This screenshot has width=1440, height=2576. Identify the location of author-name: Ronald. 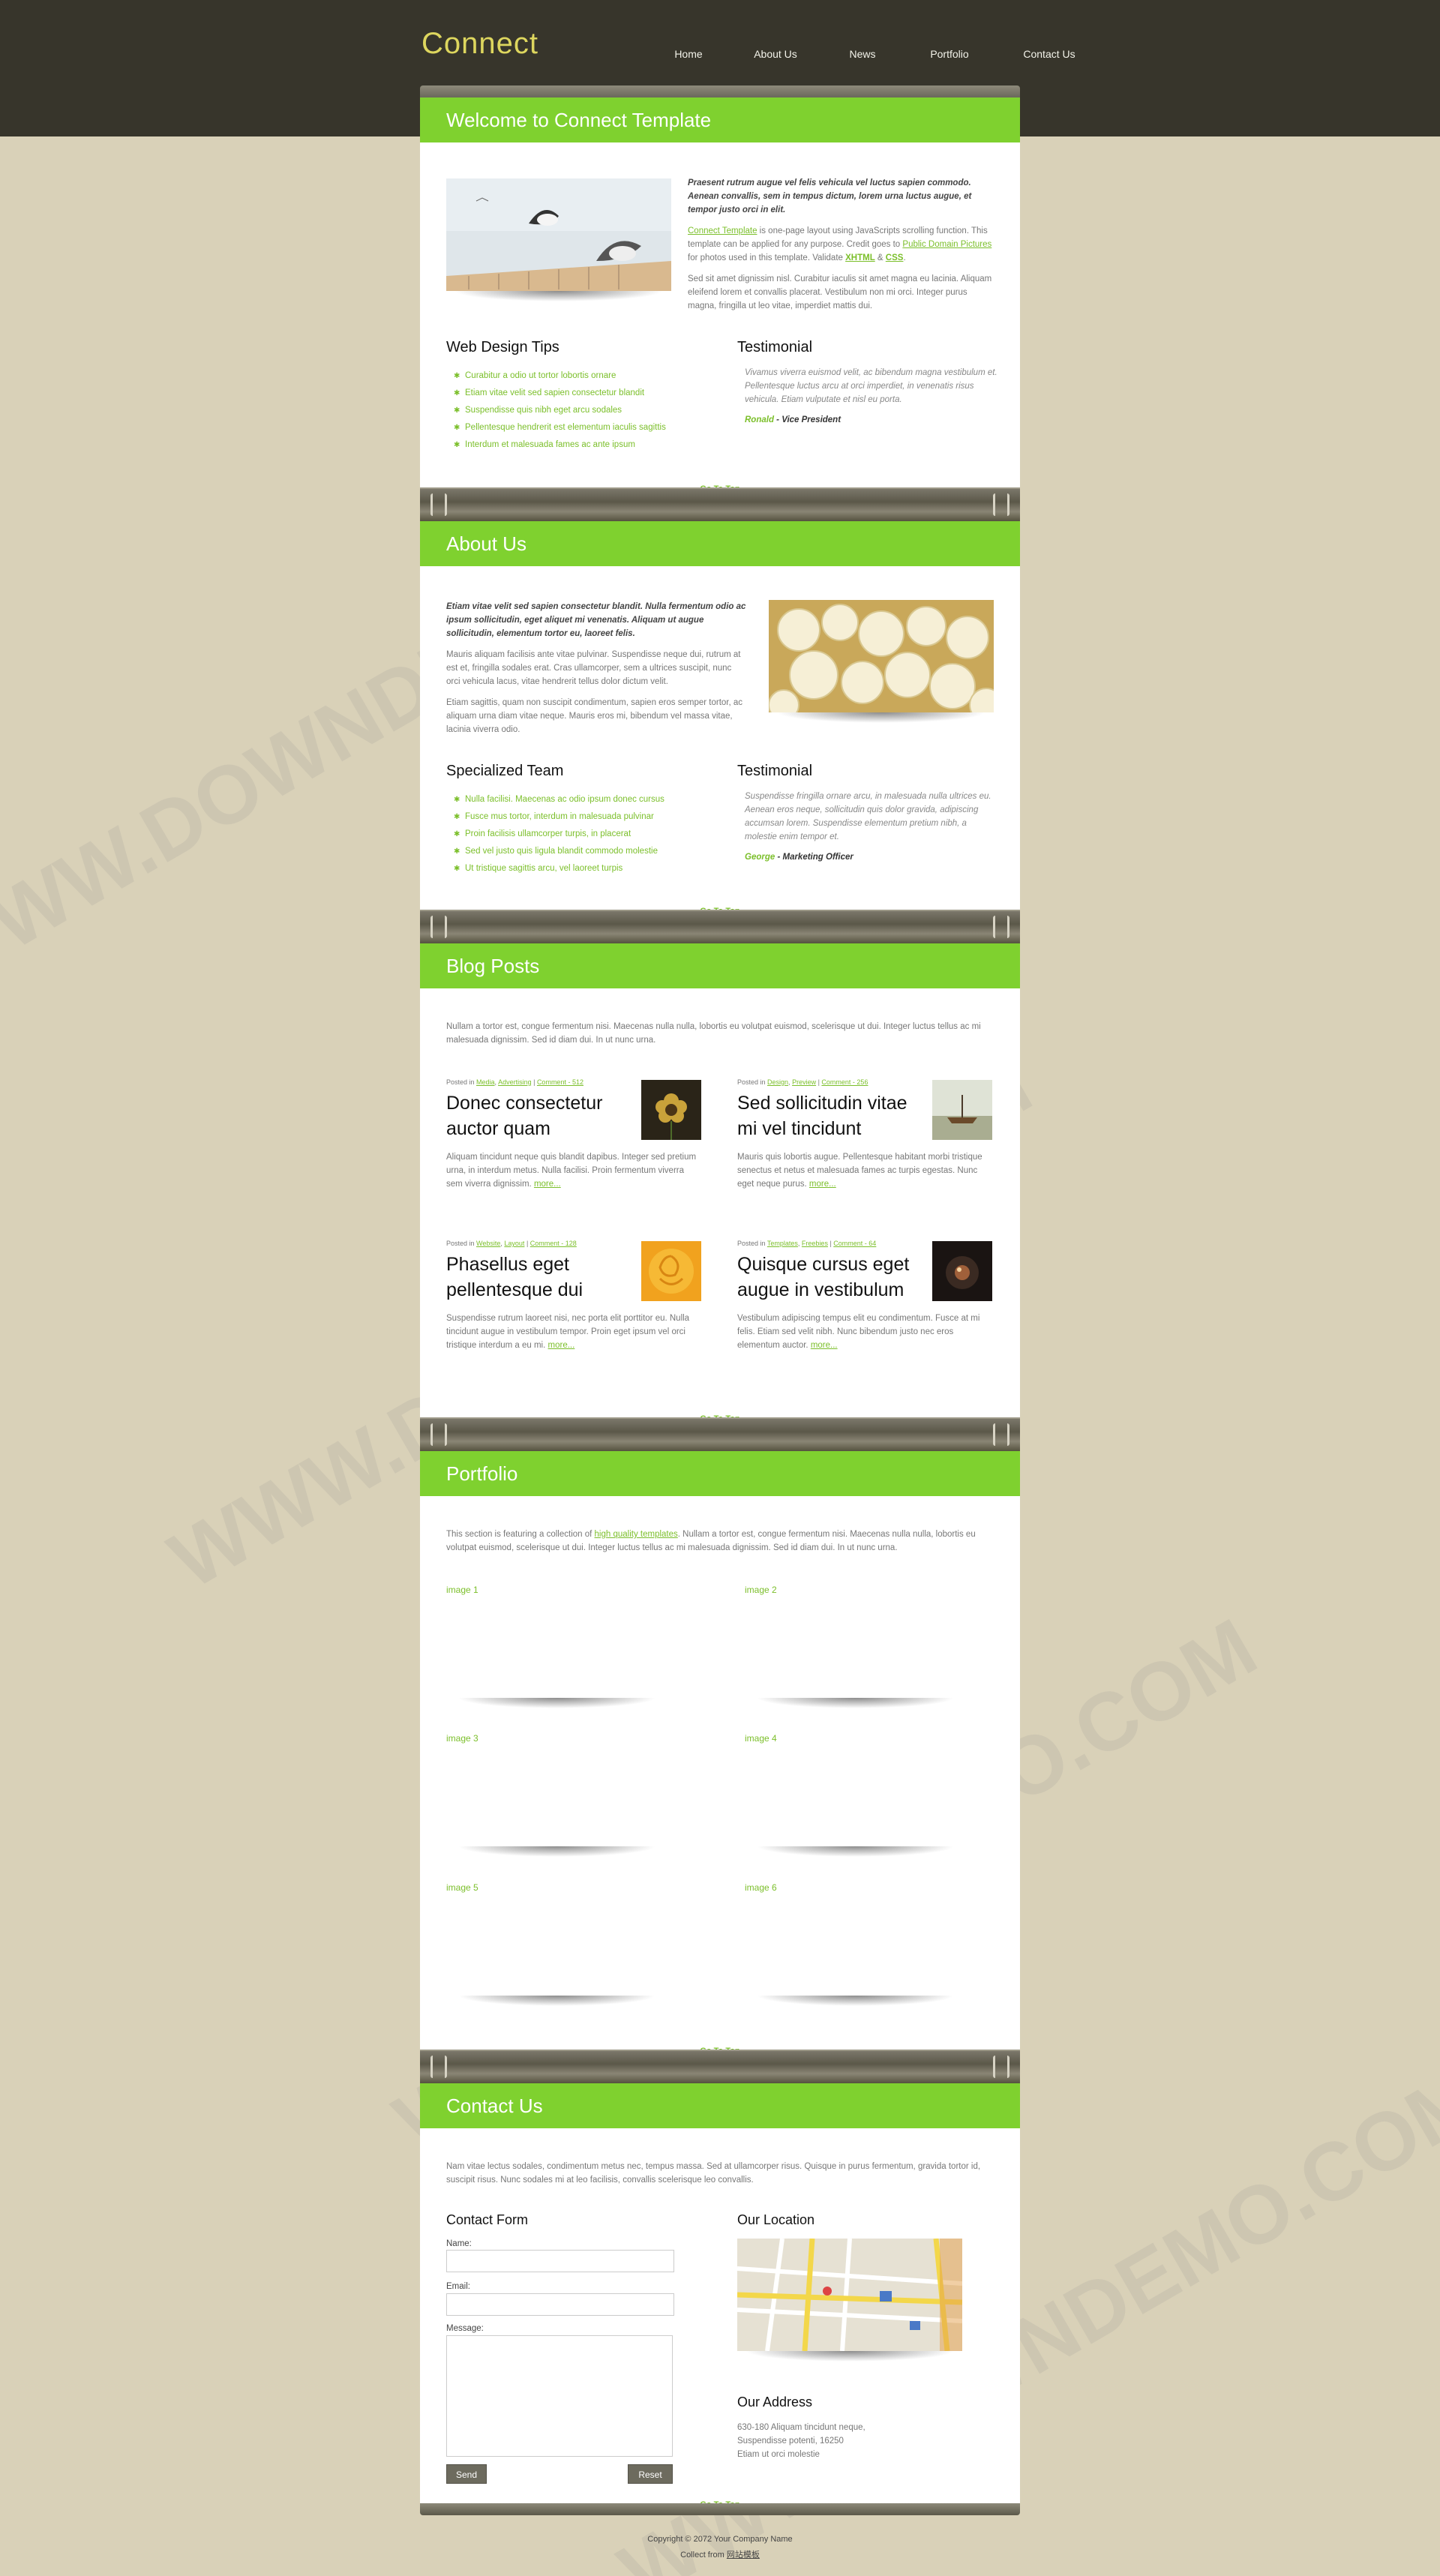
(759, 419).